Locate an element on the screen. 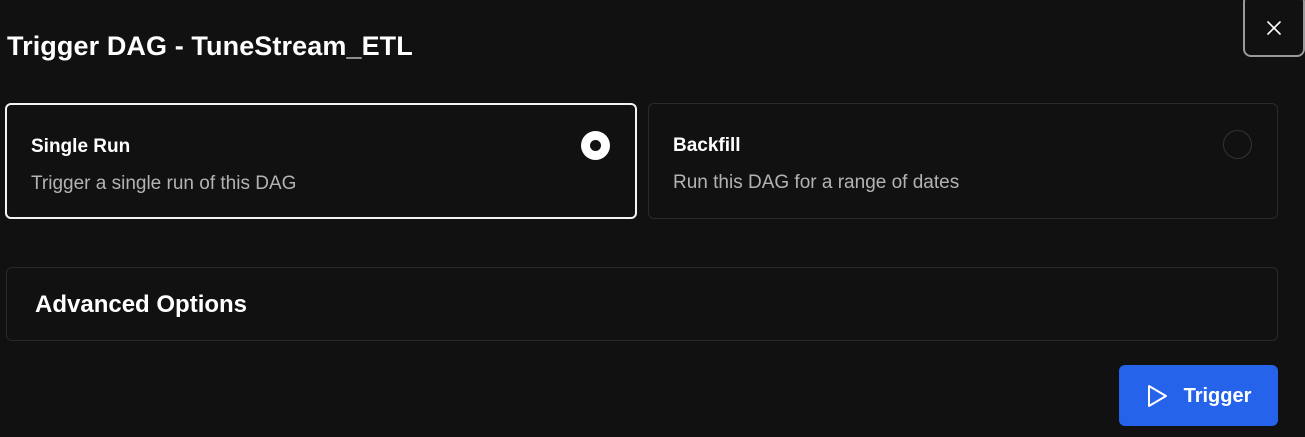 Image resolution: width=1305 pixels, height=437 pixels. trigger-button: Trigger is located at coordinates (1198, 395).